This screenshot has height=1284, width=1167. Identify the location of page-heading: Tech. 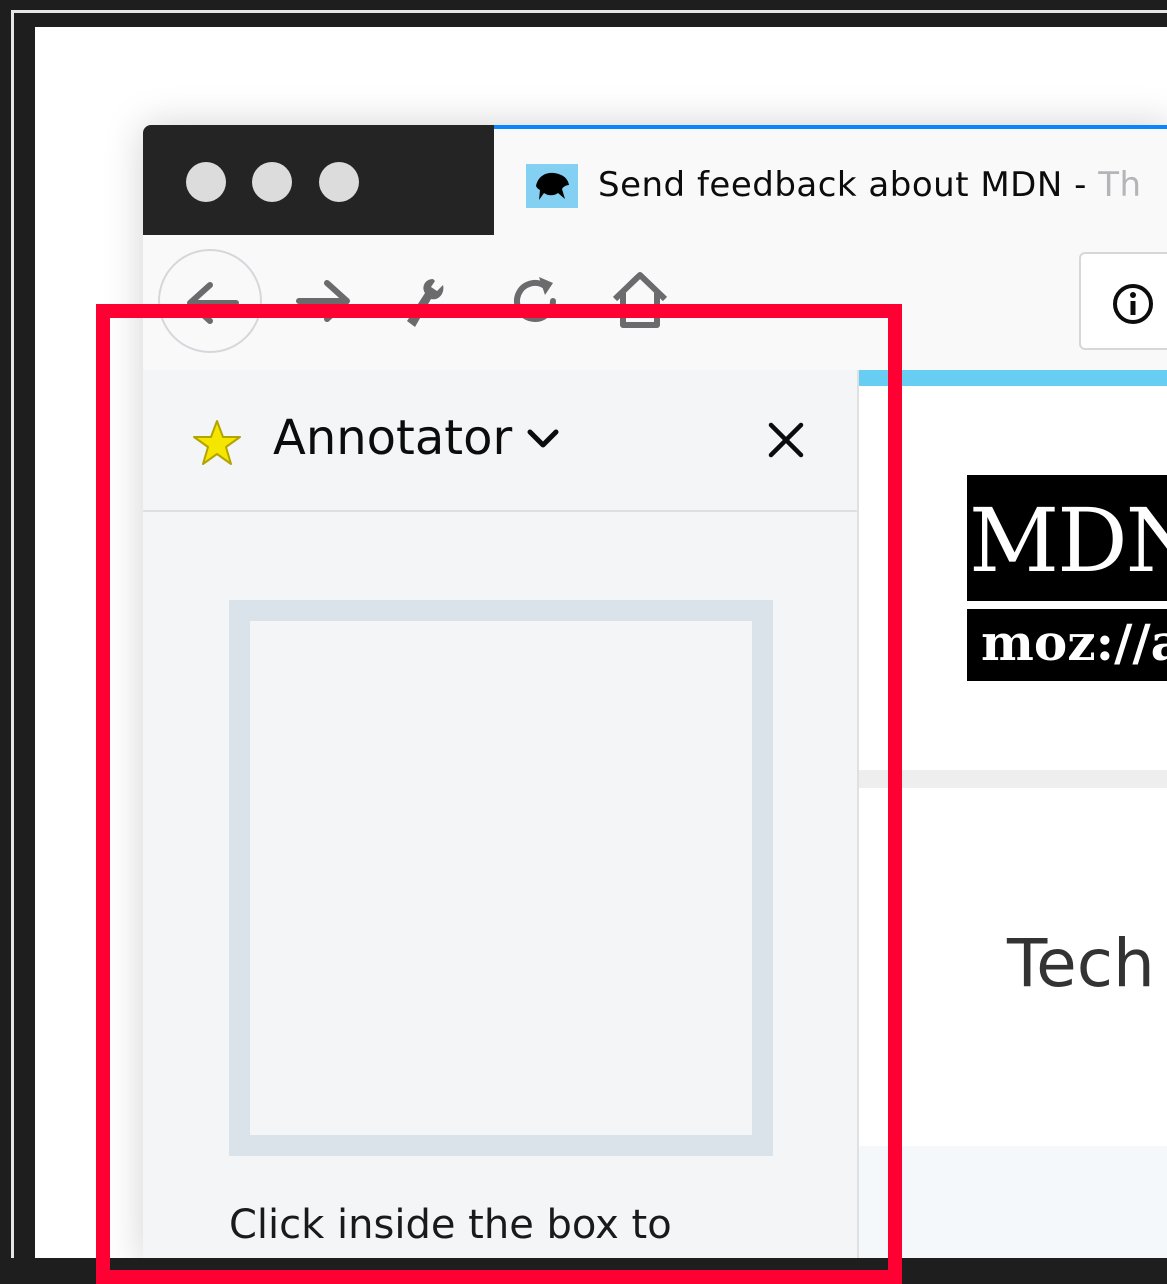
(1081, 963).